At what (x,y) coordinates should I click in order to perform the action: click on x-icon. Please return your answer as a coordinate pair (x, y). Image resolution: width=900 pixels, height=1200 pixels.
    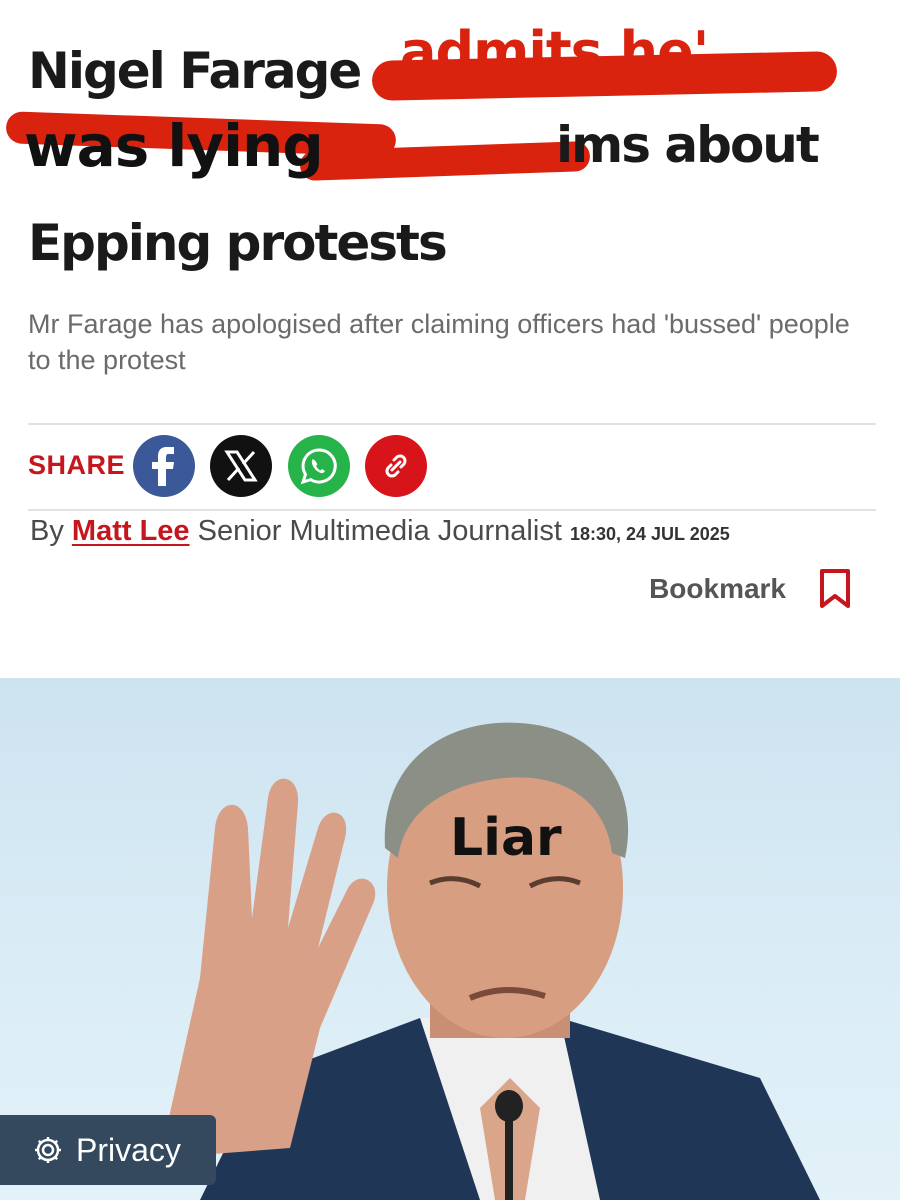
    Looking at the image, I should click on (241, 466).